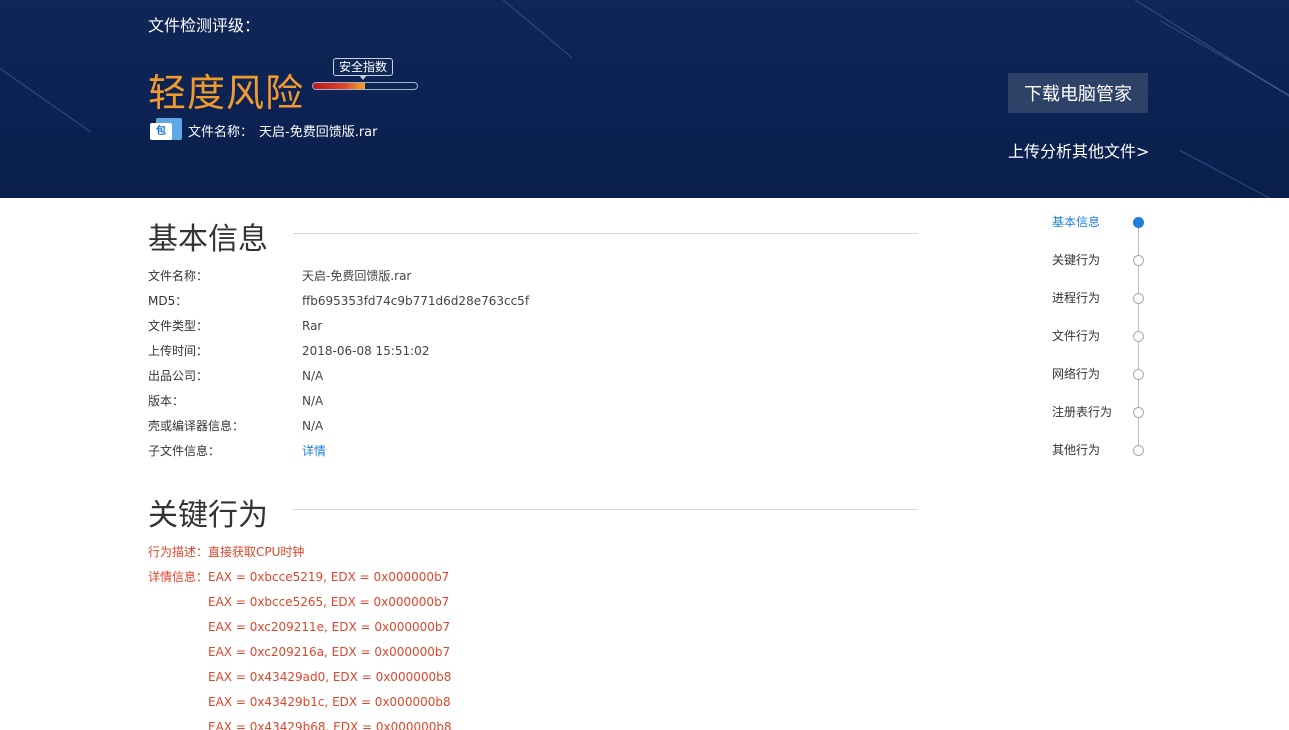 The width and height of the screenshot is (1289, 730). What do you see at coordinates (1076, 336) in the screenshot?
I see `nav-item-label: 文件行为` at bounding box center [1076, 336].